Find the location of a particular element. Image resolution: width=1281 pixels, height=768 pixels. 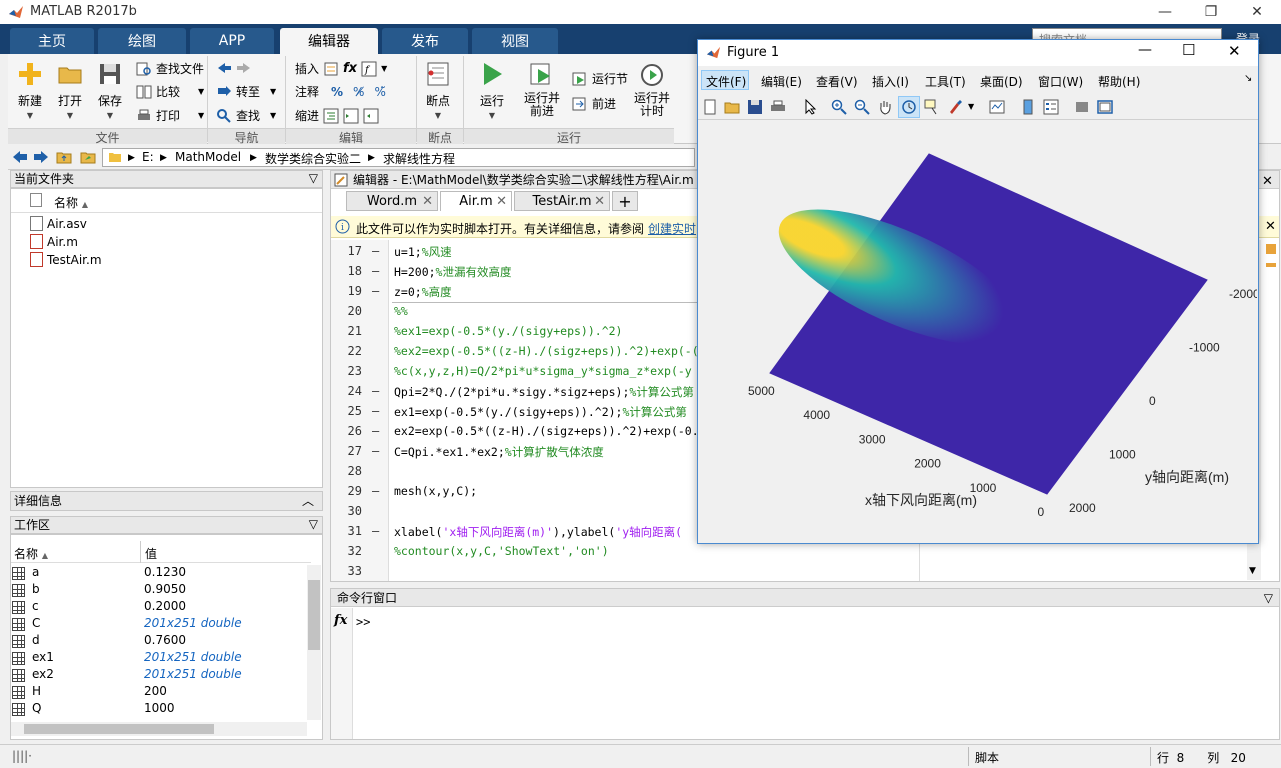

new-tab-button: + is located at coordinates (625, 201).